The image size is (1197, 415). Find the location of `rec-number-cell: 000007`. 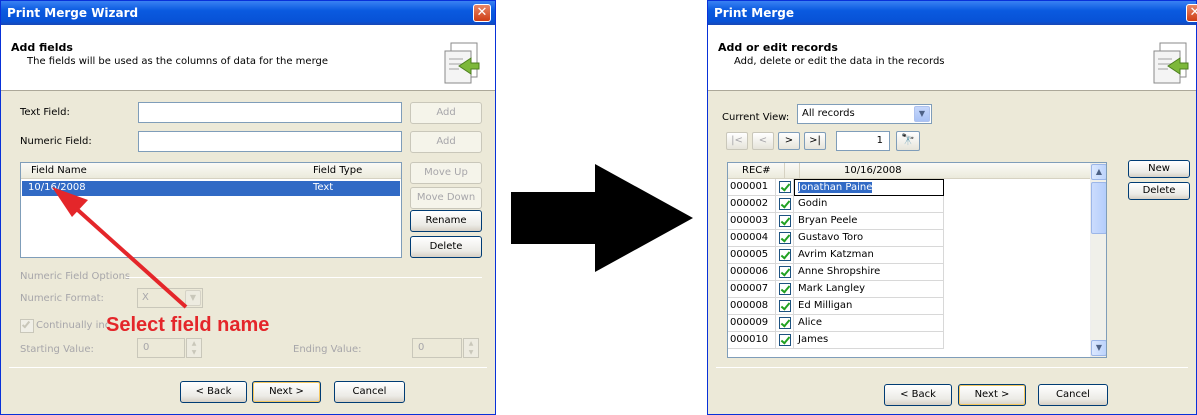

rec-number-cell: 000007 is located at coordinates (752, 289).